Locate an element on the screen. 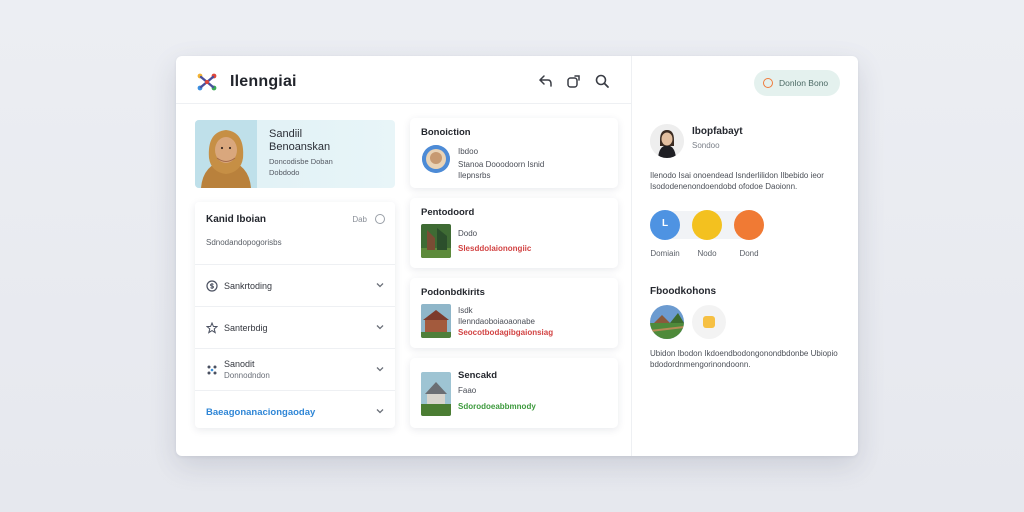 Image resolution: width=1024 pixels, height=512 pixels. list-card: Sencakd Faao Sdorodoeabbmnody is located at coordinates (514, 393).